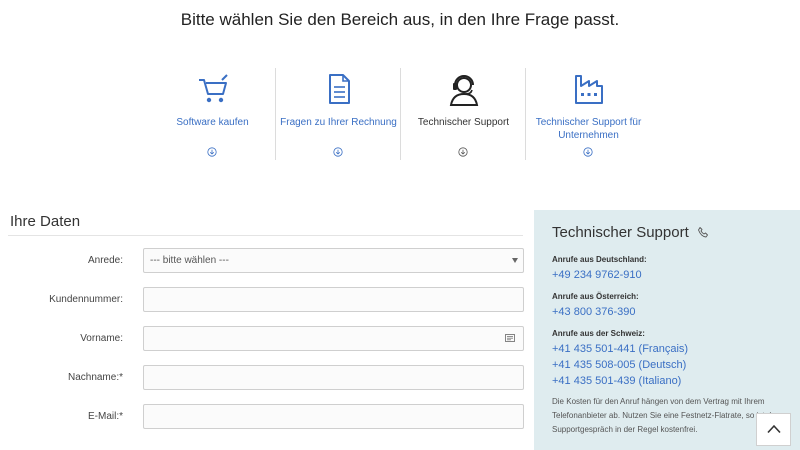 The width and height of the screenshot is (800, 450). What do you see at coordinates (595, 296) in the screenshot?
I see `austria-label: Anrufe aus Österreich:` at bounding box center [595, 296].